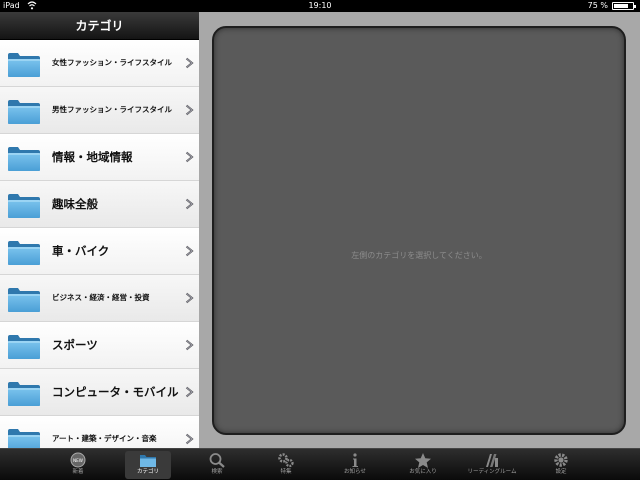  What do you see at coordinates (561, 460) in the screenshot?
I see `gear-icon` at bounding box center [561, 460].